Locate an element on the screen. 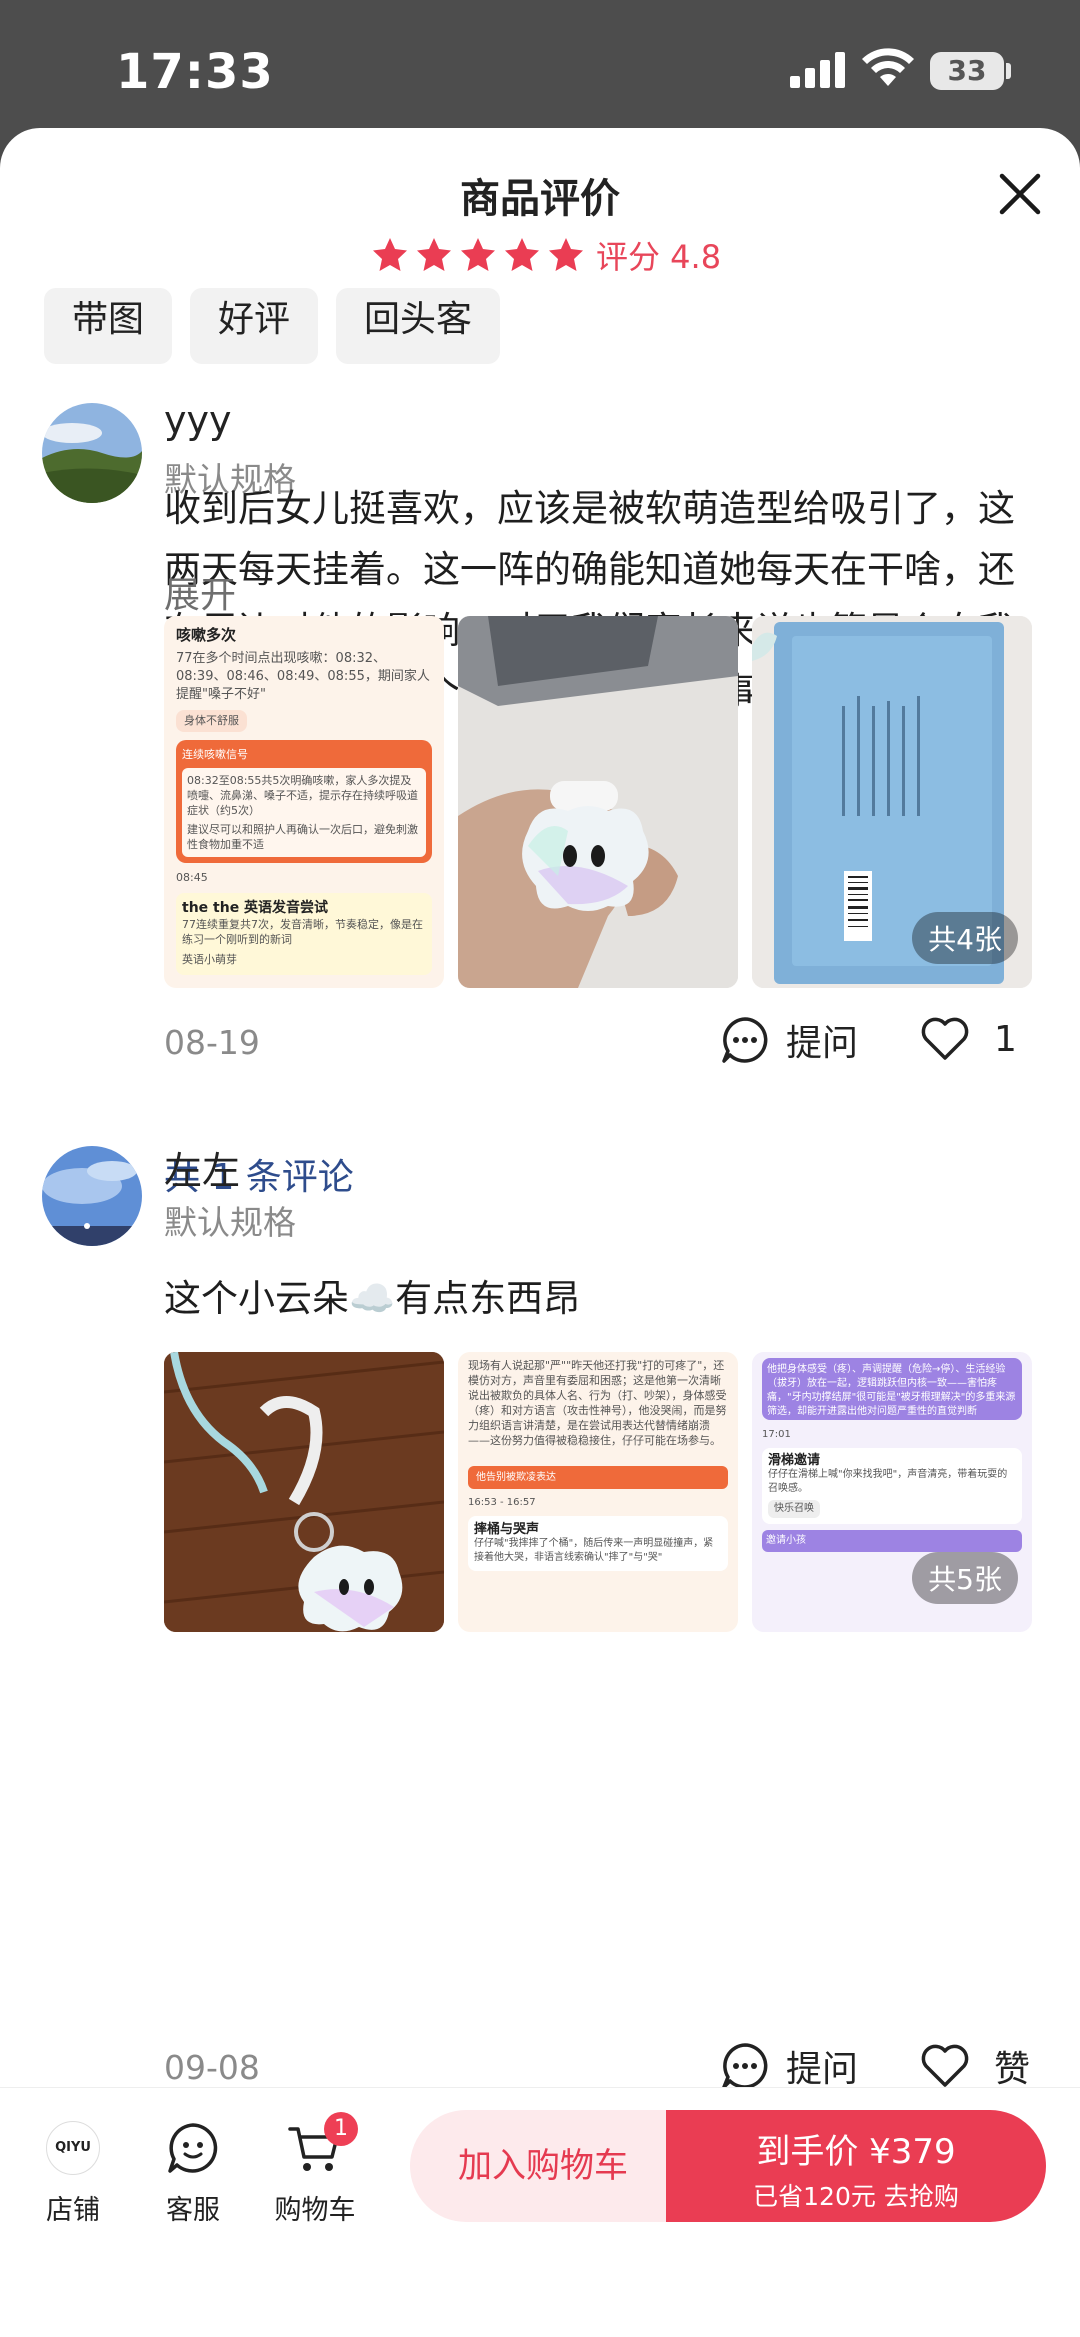 The image size is (1080, 2337). photo-time: 08:45 is located at coordinates (192, 877).